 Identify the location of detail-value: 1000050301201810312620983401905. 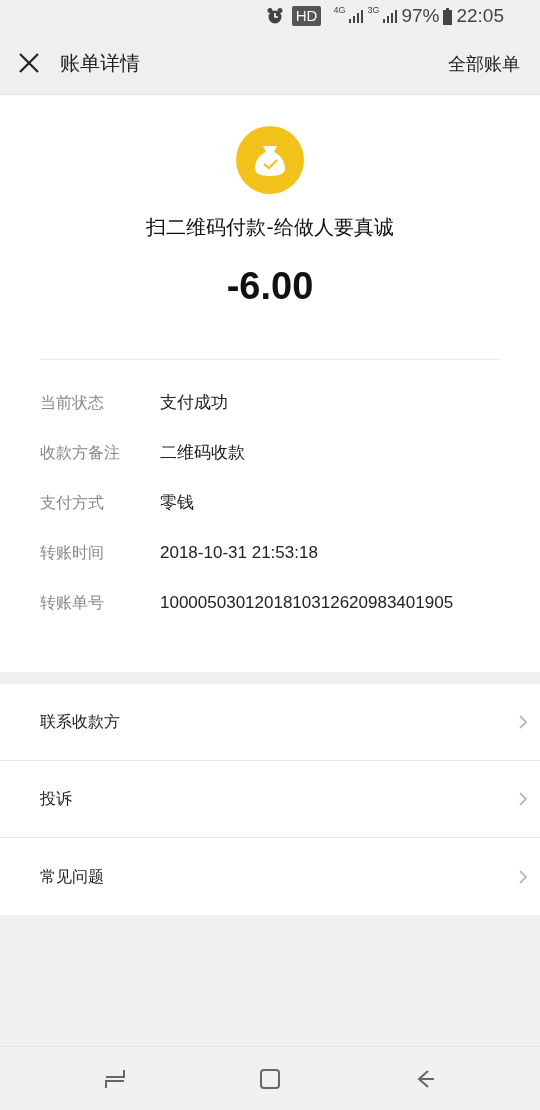
(307, 603).